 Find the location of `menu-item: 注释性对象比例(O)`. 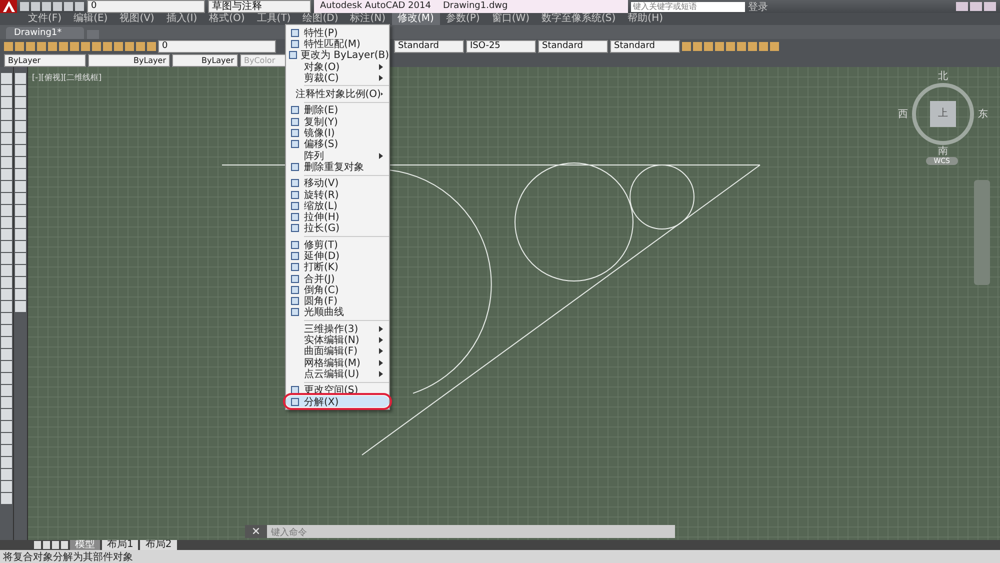

menu-item: 注释性对象比例(O) is located at coordinates (337, 94).